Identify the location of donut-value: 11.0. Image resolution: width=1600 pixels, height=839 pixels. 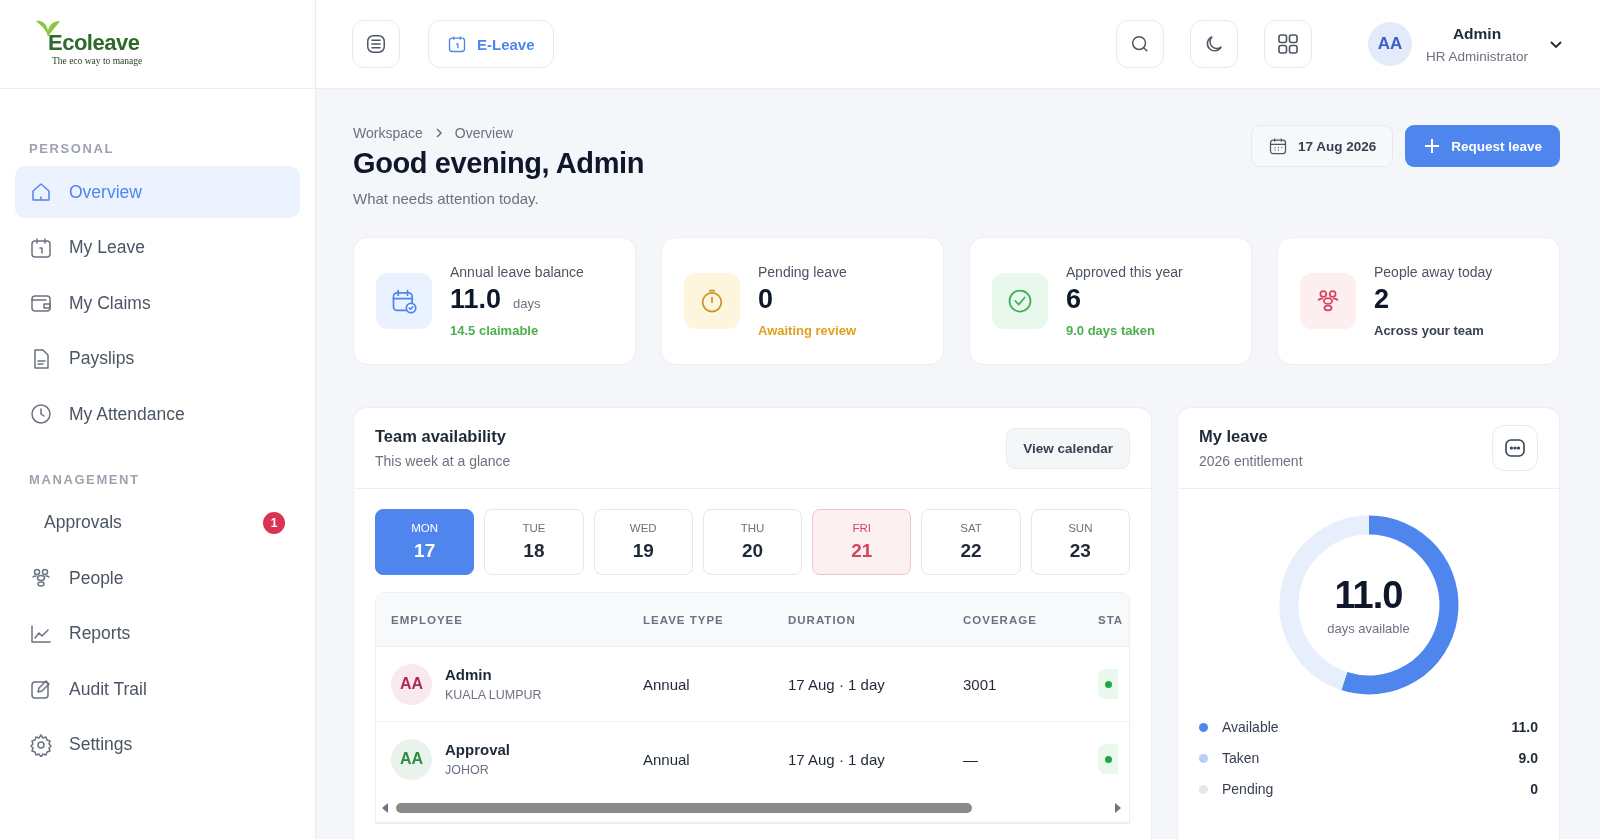
(1368, 595).